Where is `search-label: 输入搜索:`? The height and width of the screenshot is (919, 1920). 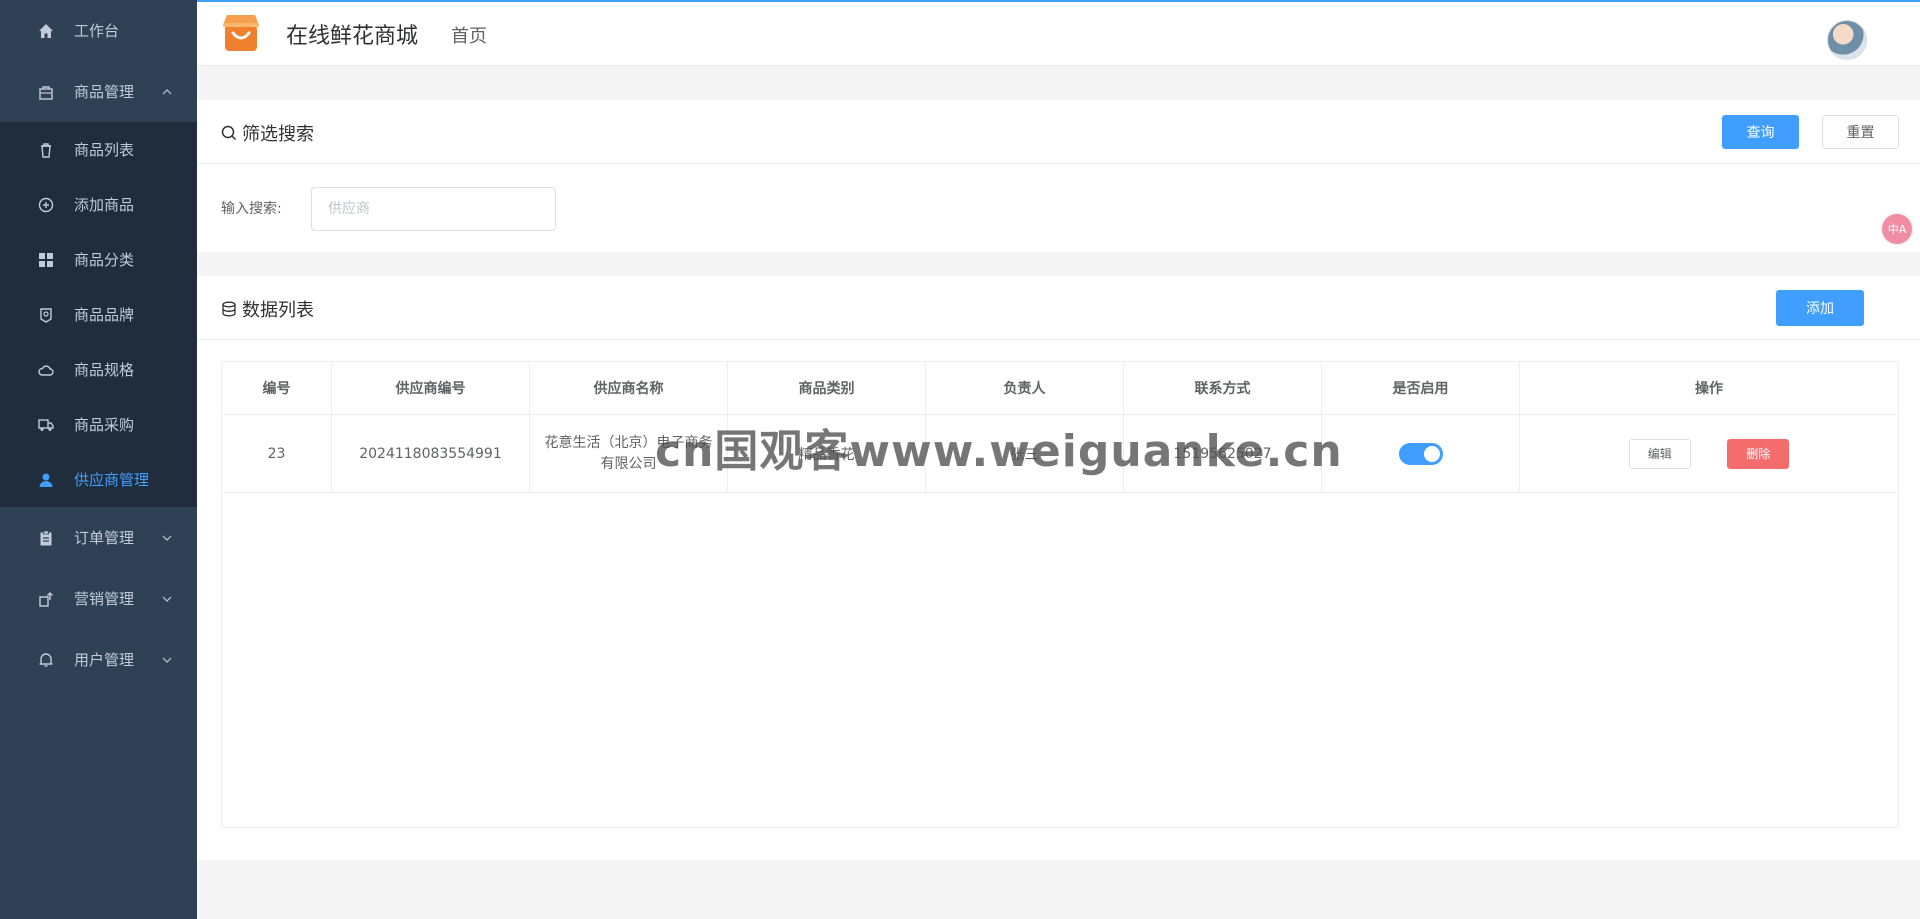 search-label: 输入搜索: is located at coordinates (251, 209).